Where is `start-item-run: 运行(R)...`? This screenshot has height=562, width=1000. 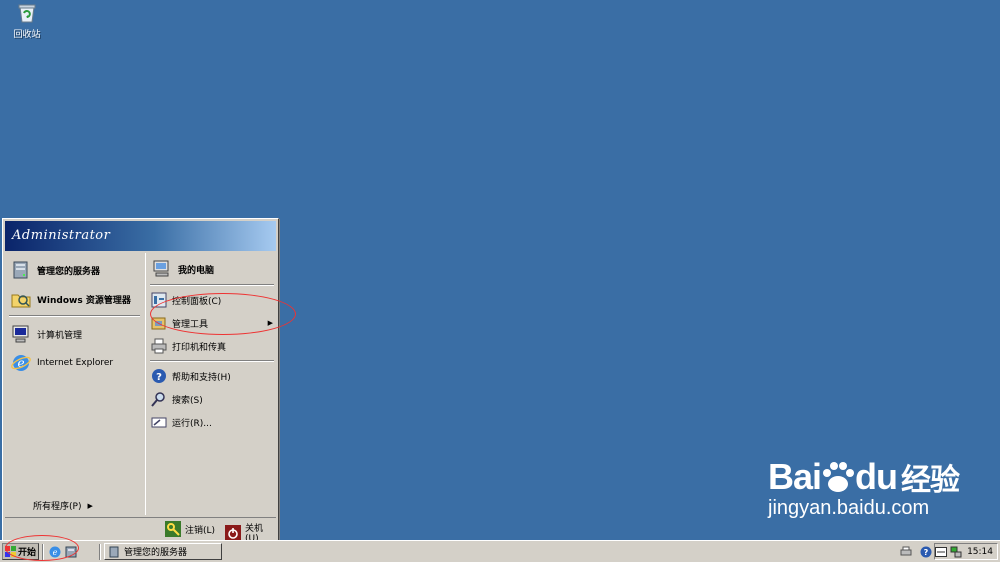
start-item-run: 运行(R)... is located at coordinates (213, 422).